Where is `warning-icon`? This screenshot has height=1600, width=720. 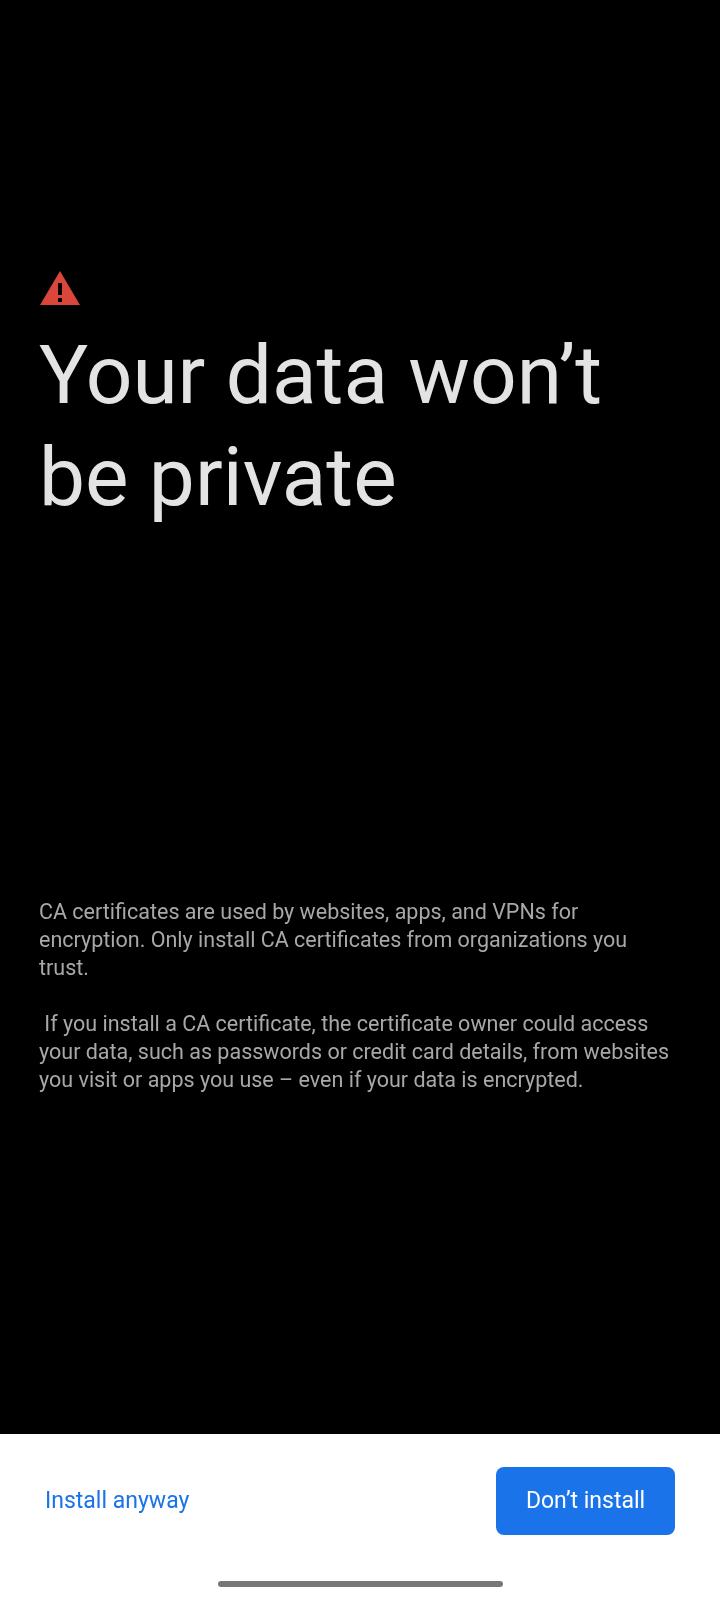
warning-icon is located at coordinates (60, 288).